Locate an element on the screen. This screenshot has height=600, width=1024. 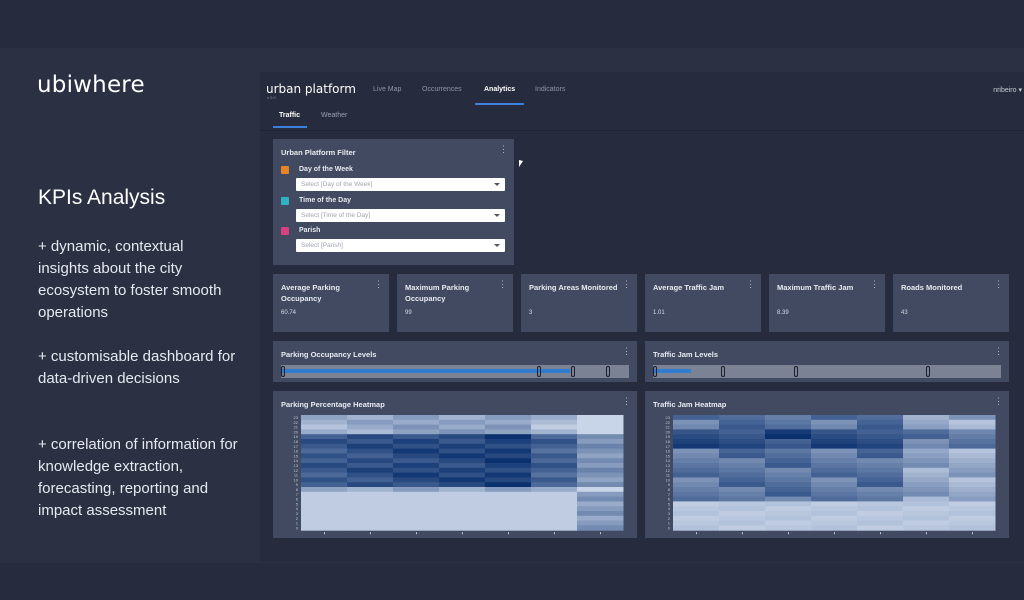
time-of-day-select: Select [Time of the Day] is located at coordinates (400, 215).